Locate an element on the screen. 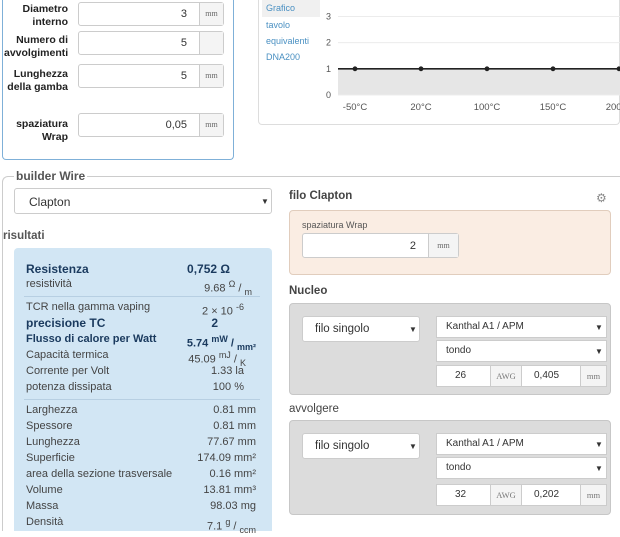  heat-capacity-row: Capacità termica 45.09 mJ / K is located at coordinates (141, 358).